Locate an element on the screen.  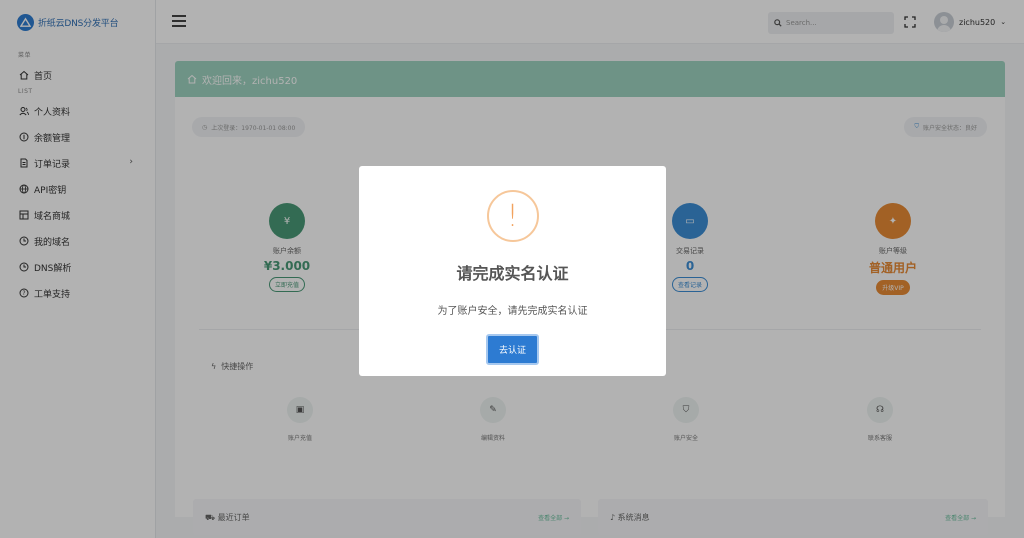
modal-title: 请完成实名认证 is located at coordinates (512, 273).